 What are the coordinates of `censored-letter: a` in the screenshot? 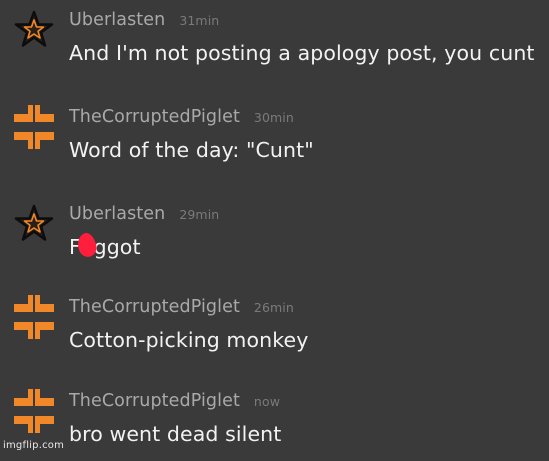 It's located at (87, 245).